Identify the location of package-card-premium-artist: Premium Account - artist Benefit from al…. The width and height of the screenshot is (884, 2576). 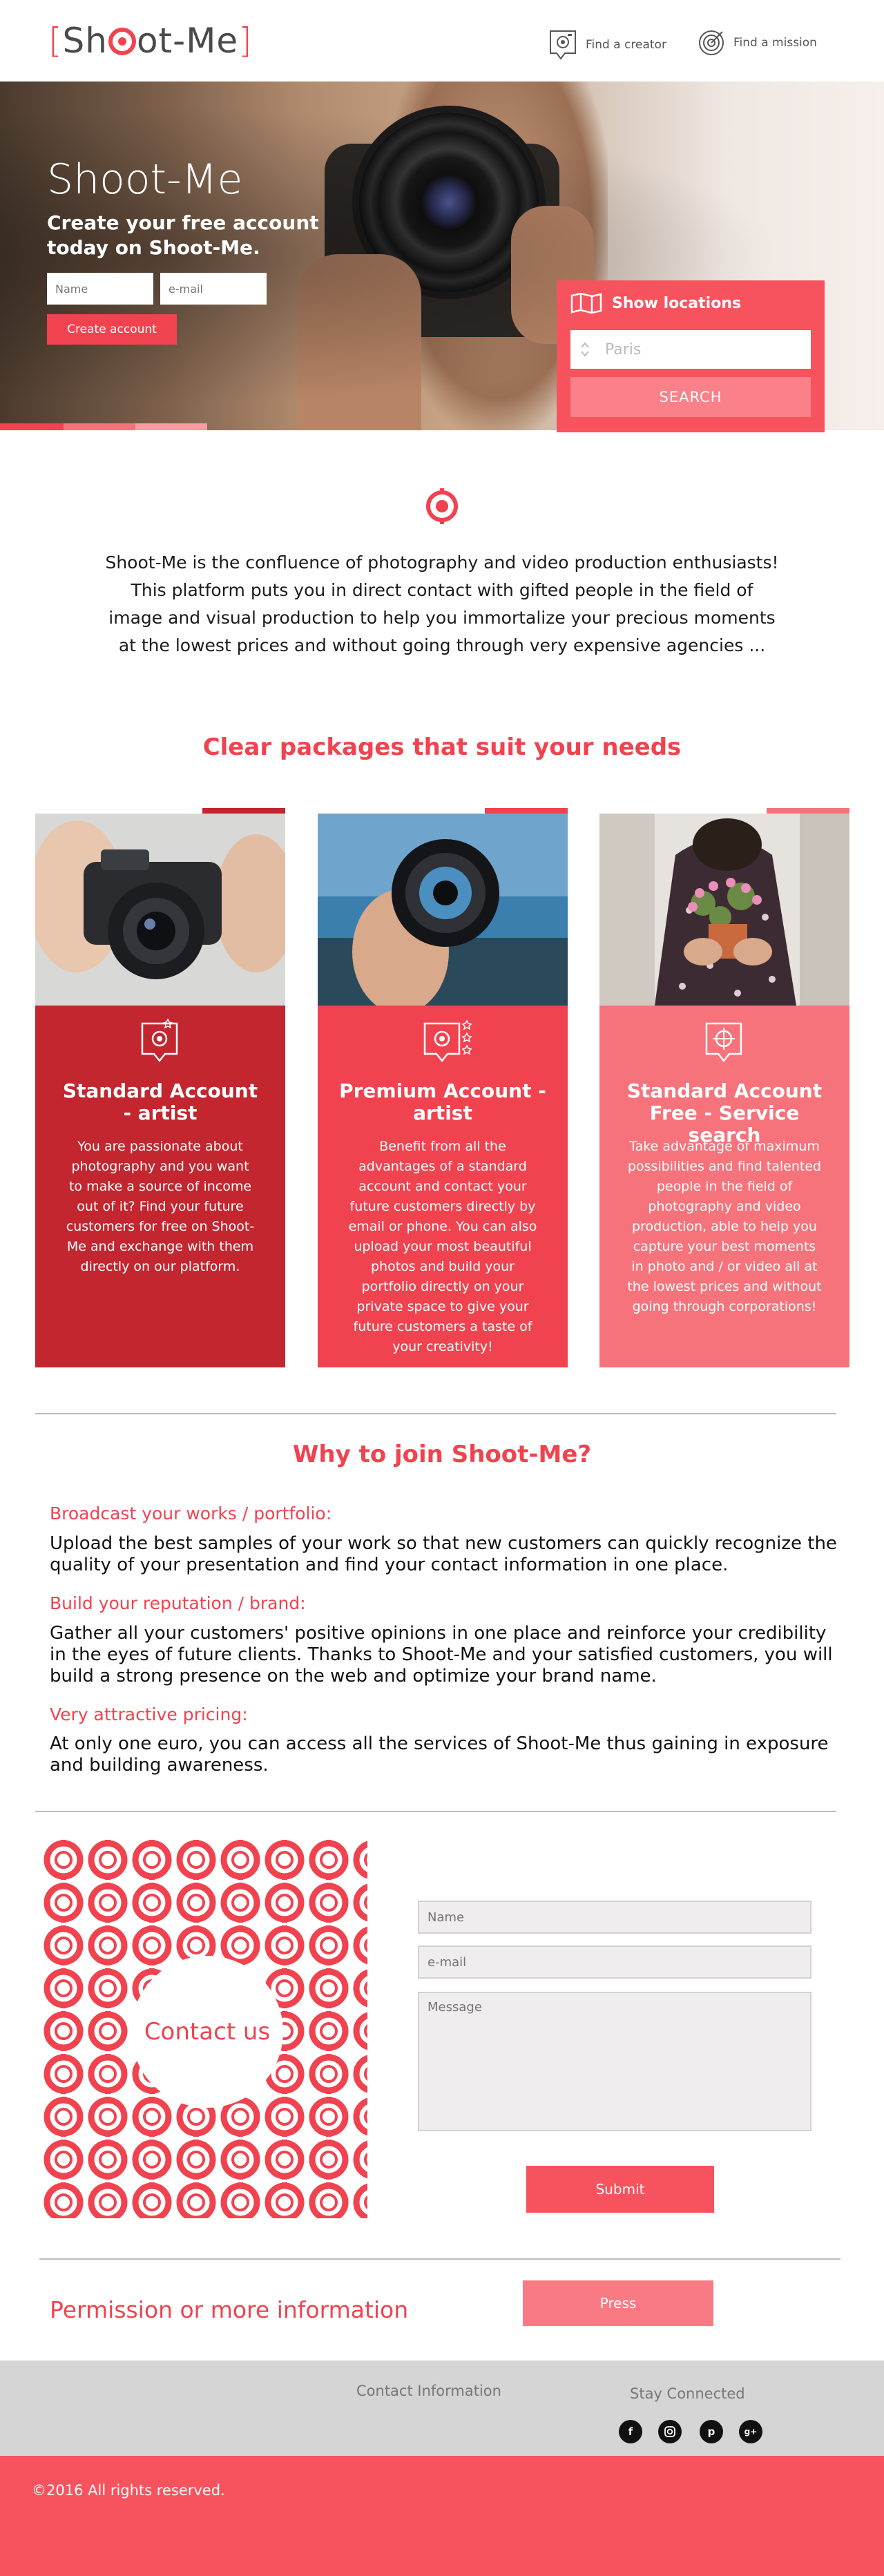
(443, 1087).